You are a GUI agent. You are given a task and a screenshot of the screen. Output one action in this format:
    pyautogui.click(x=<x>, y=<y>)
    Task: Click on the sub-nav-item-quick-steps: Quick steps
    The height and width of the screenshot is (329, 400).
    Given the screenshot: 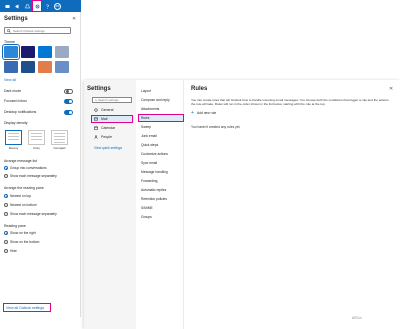 What is the action you would take?
    pyautogui.click(x=161, y=145)
    